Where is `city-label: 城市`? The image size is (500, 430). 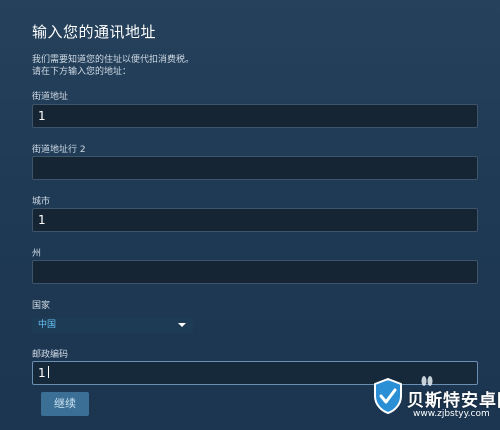
city-label: 城市 is located at coordinates (41, 202).